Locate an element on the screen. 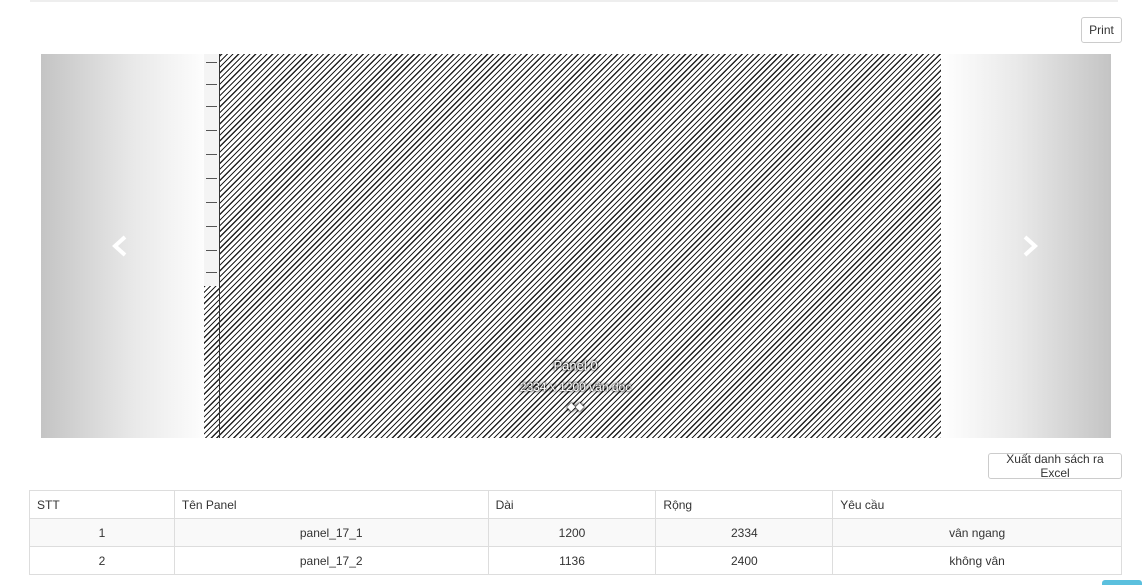  chevron-right-icon is located at coordinates (1030, 246).